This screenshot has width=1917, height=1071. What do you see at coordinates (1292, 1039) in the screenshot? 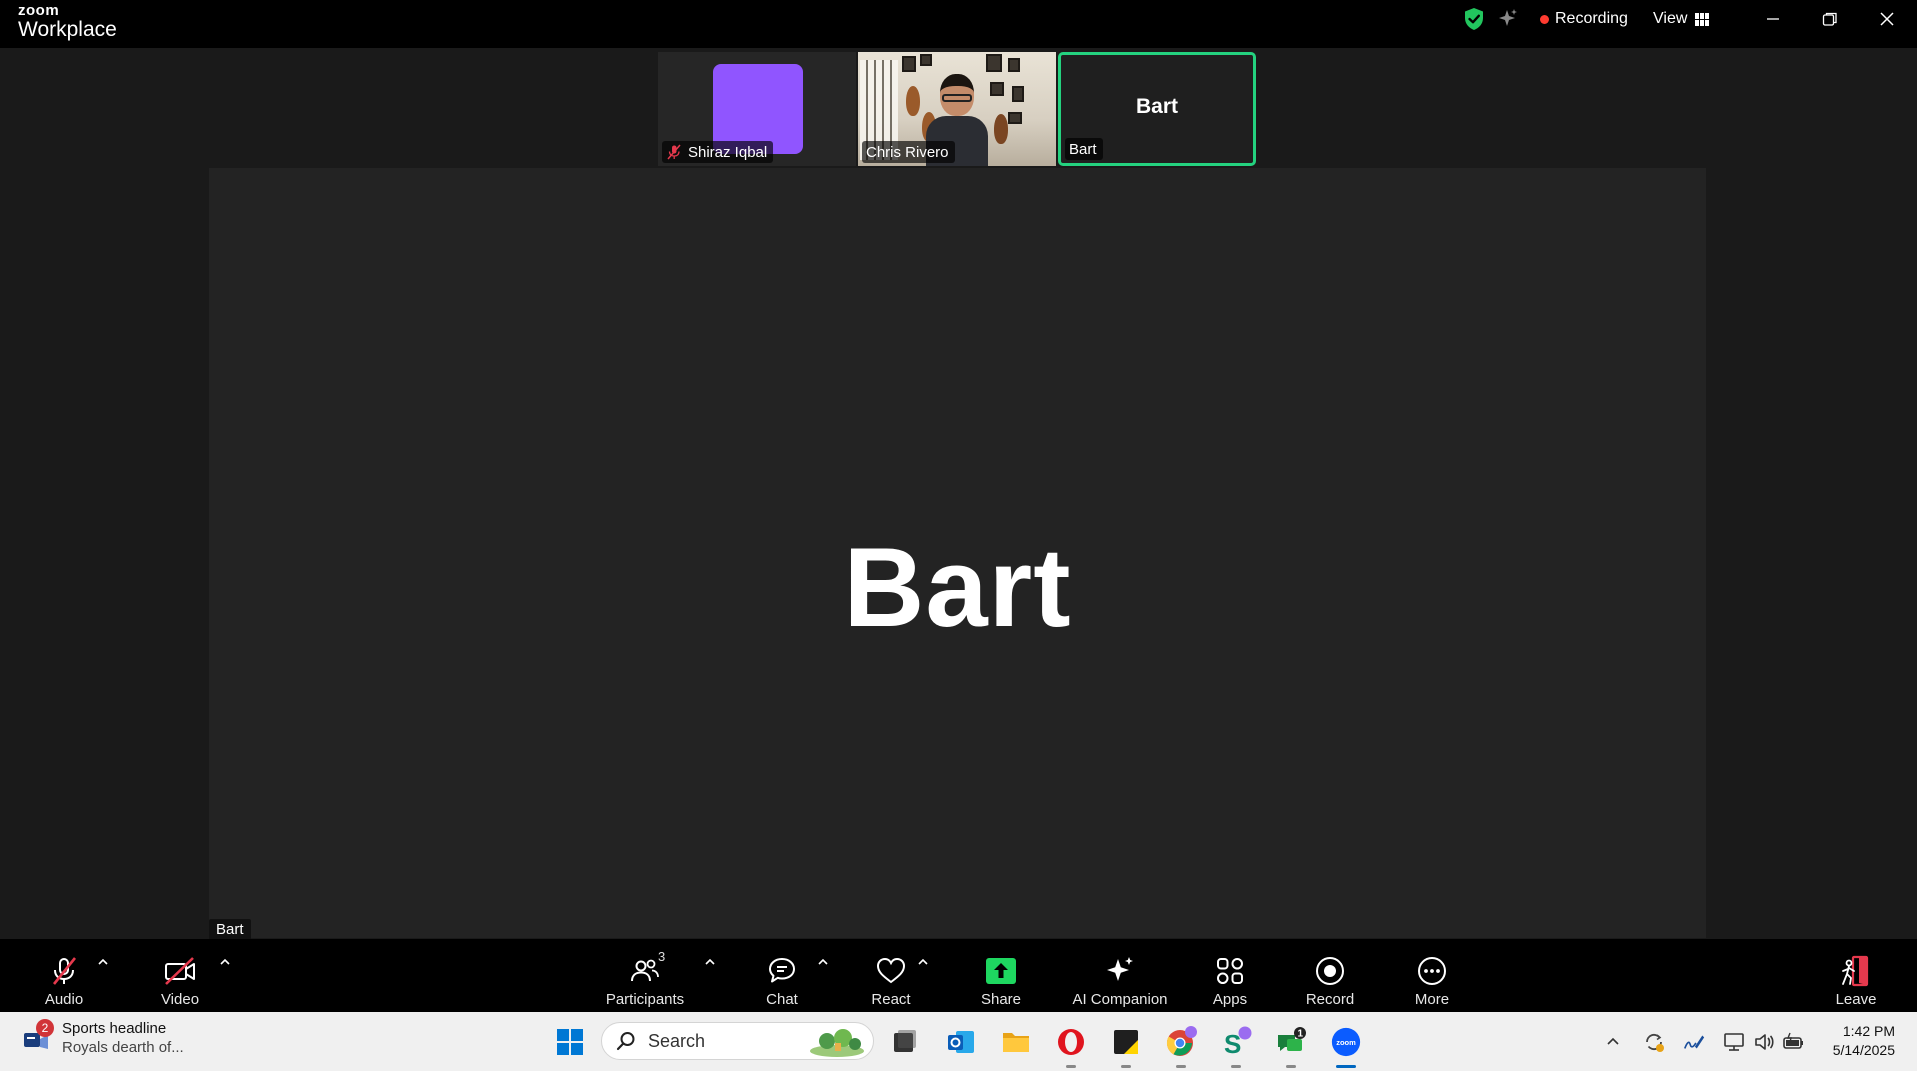
I see `teams-chat-icon: 1` at bounding box center [1292, 1039].